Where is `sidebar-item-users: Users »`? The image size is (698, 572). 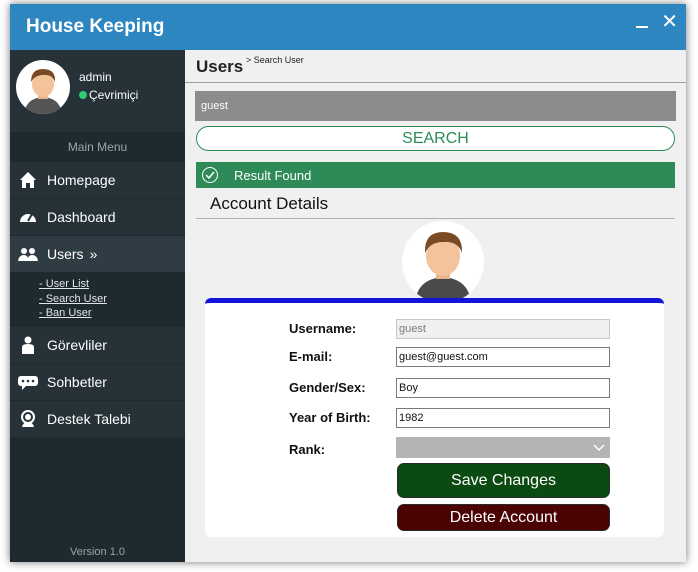
sidebar-item-users: Users » is located at coordinates (97, 254).